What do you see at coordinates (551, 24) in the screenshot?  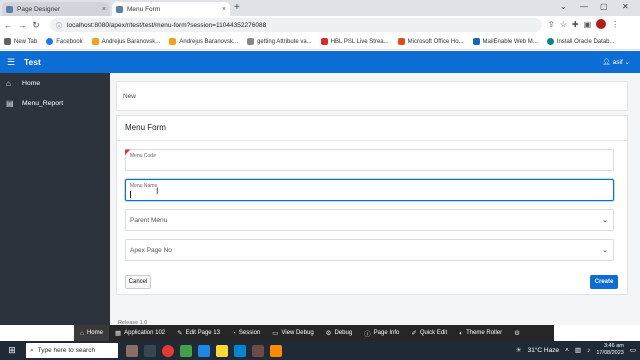 I see `share-icon: ⇪` at bounding box center [551, 24].